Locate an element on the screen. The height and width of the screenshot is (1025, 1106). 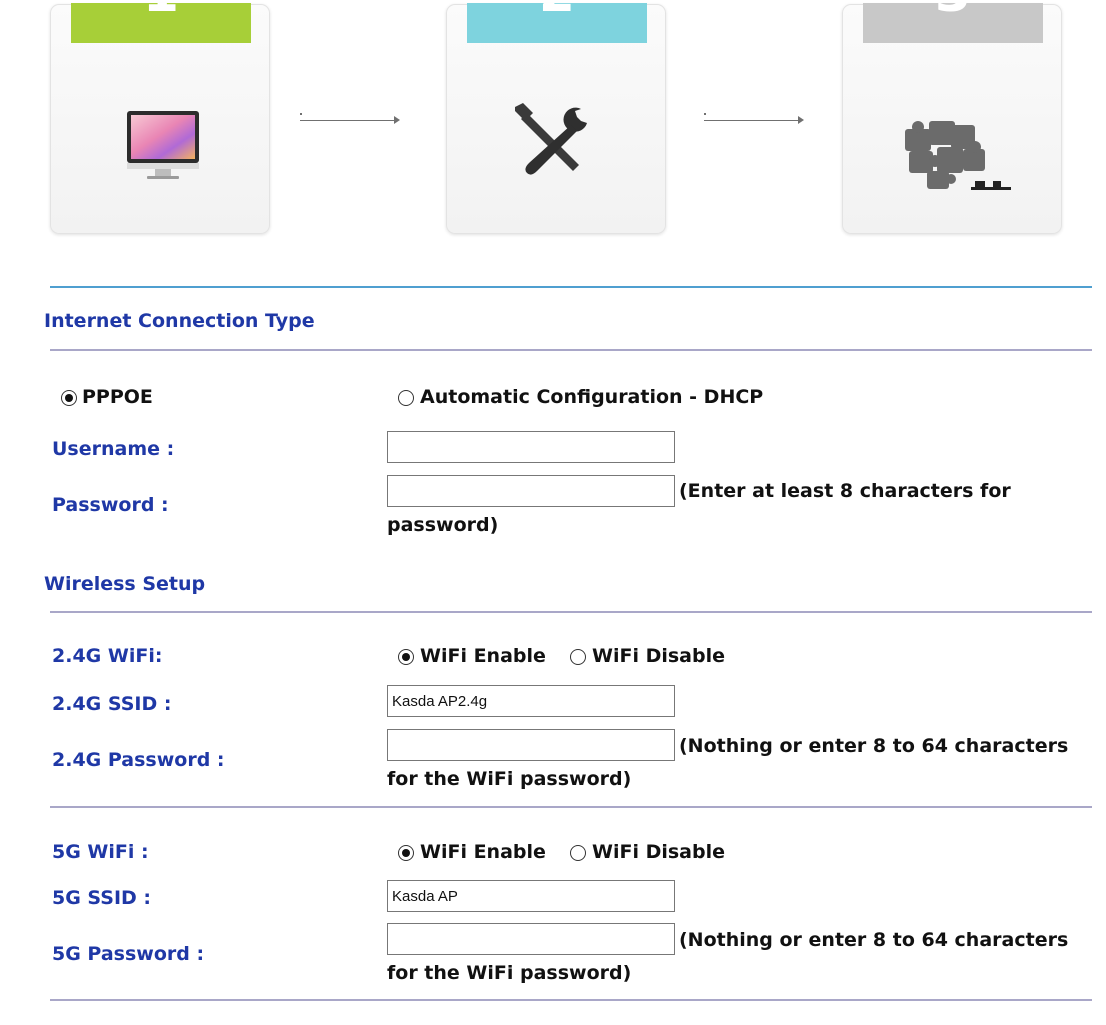
section-divider-top is located at coordinates (571, 287).